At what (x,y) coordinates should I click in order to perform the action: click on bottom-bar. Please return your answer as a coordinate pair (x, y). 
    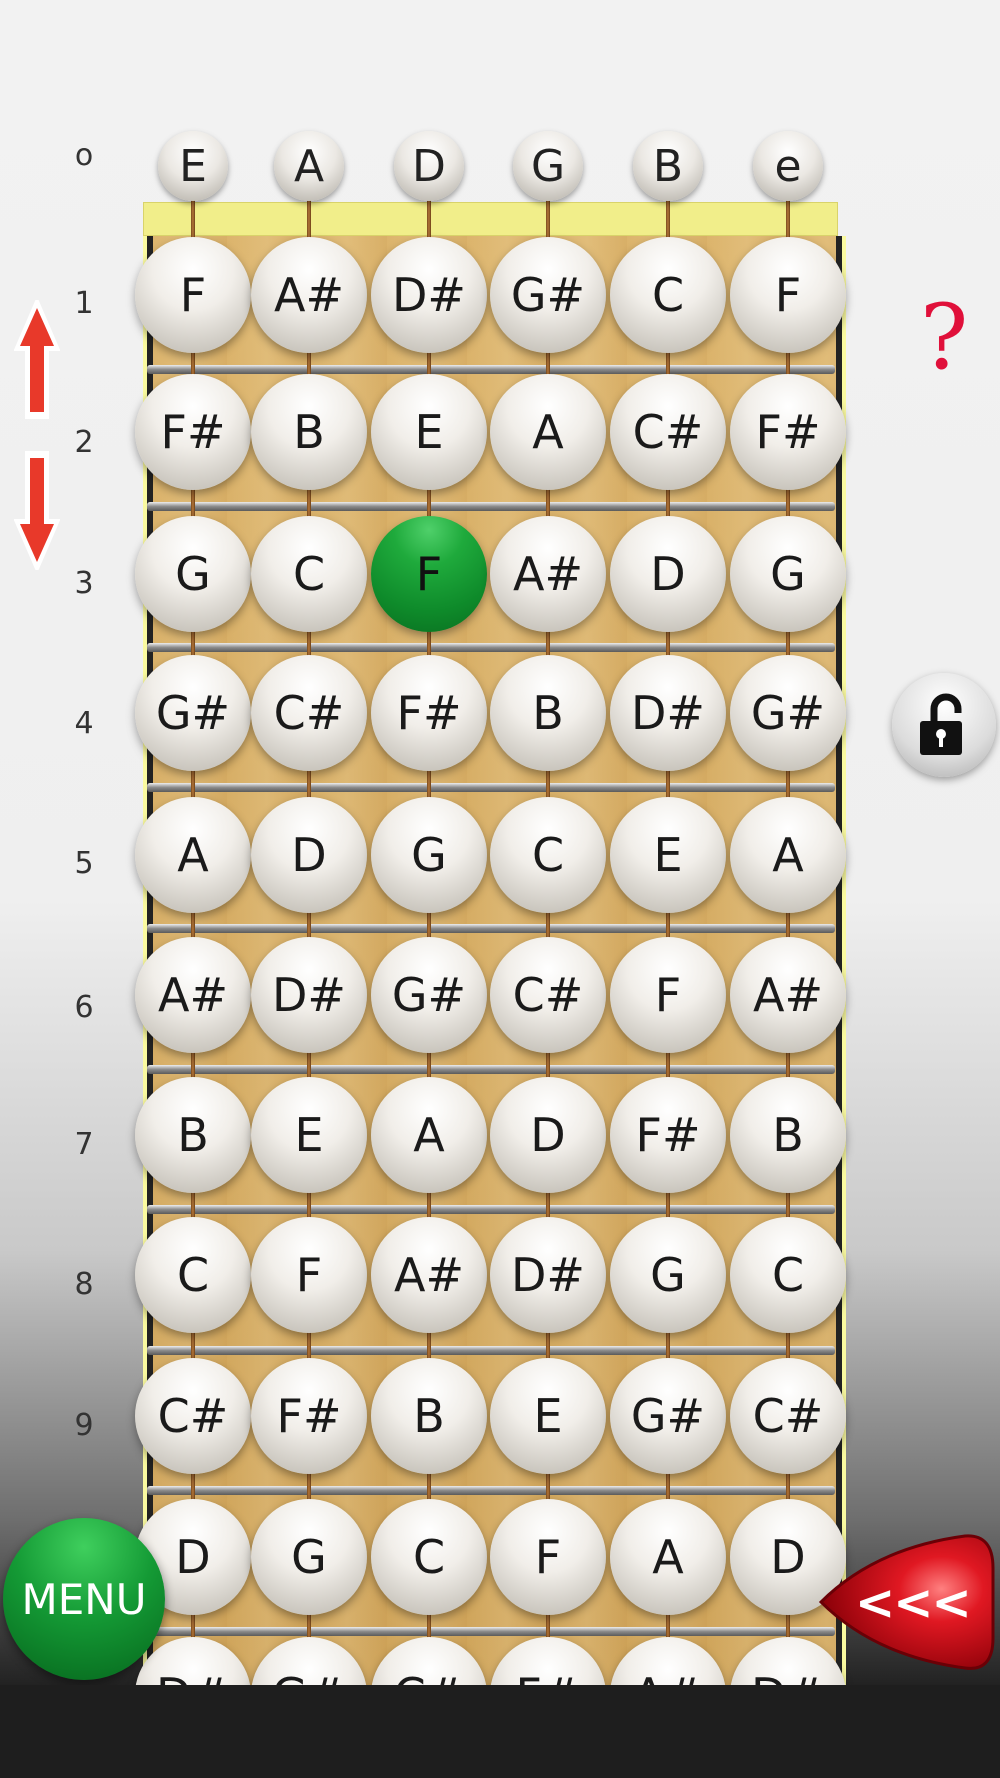
    Looking at the image, I should click on (500, 1731).